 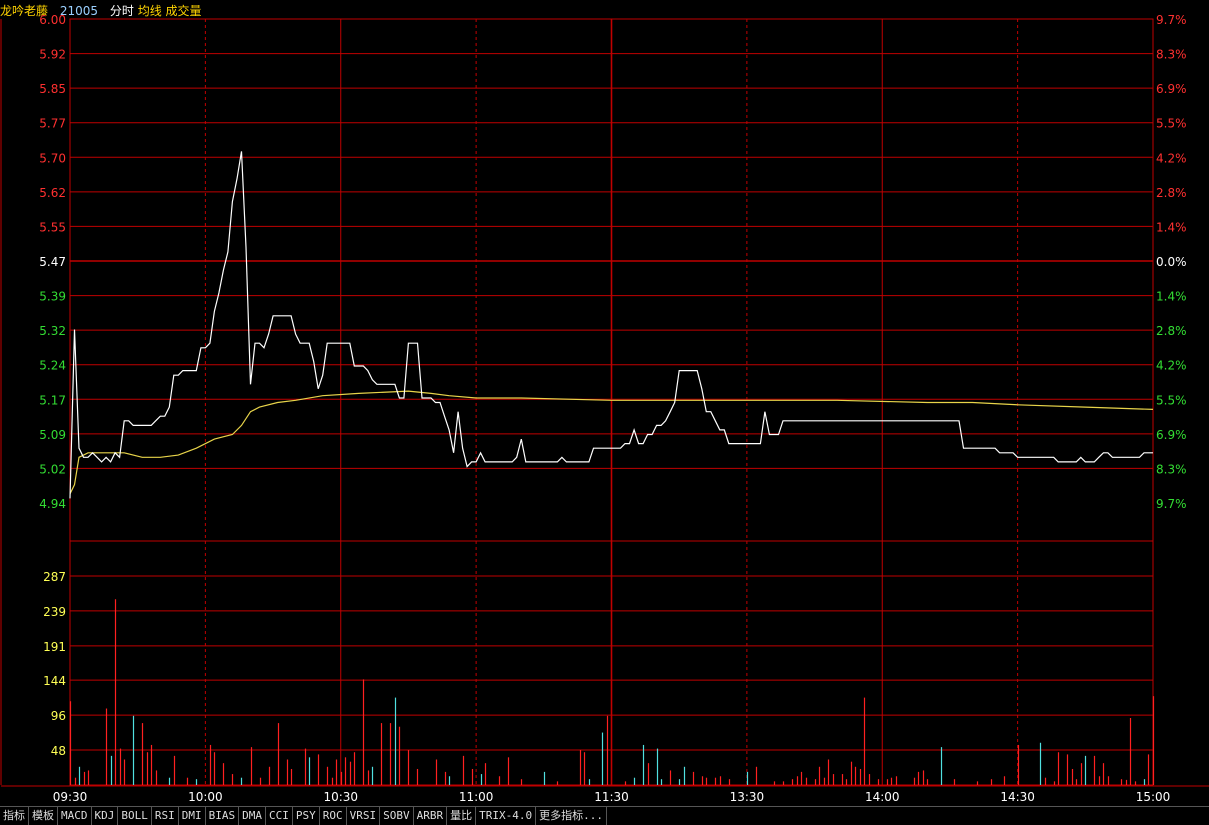 What do you see at coordinates (43, 816) in the screenshot?
I see `indicator-tab: 模板` at bounding box center [43, 816].